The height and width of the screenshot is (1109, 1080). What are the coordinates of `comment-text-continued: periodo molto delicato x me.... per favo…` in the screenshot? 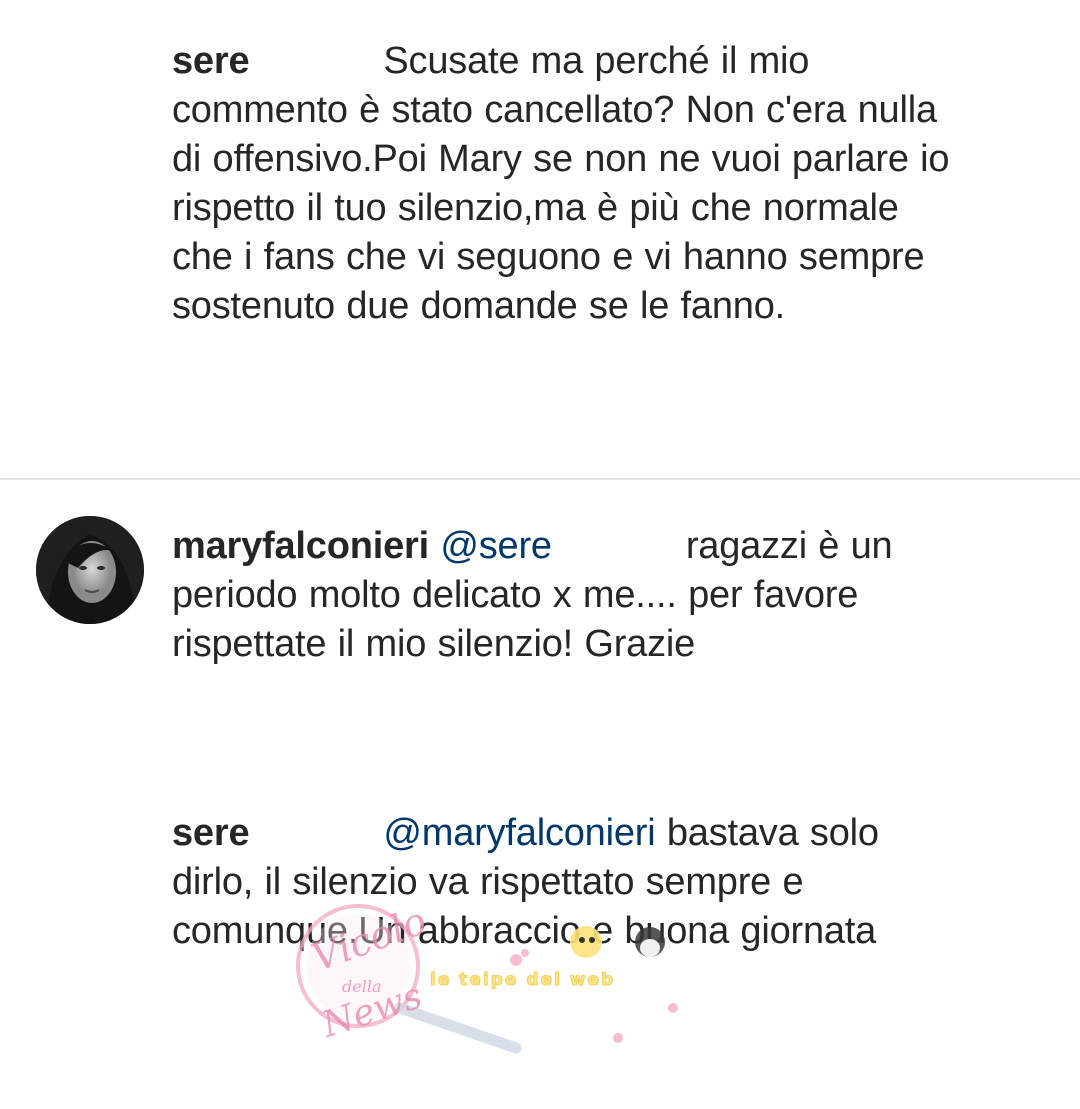 It's located at (515, 619).